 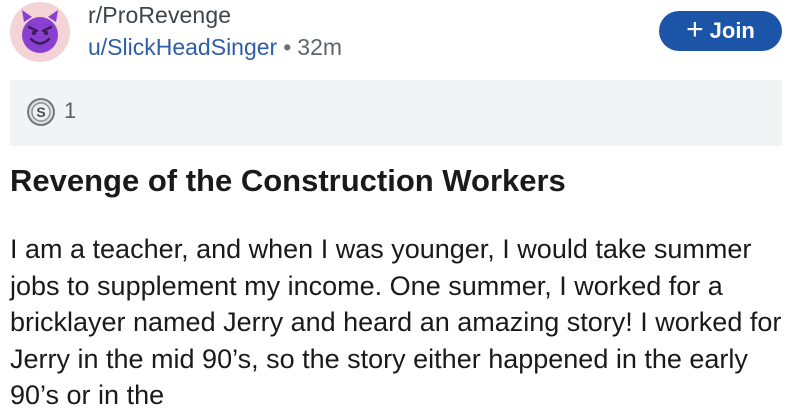 I want to click on silver-award-icon: S, so click(x=41, y=112).